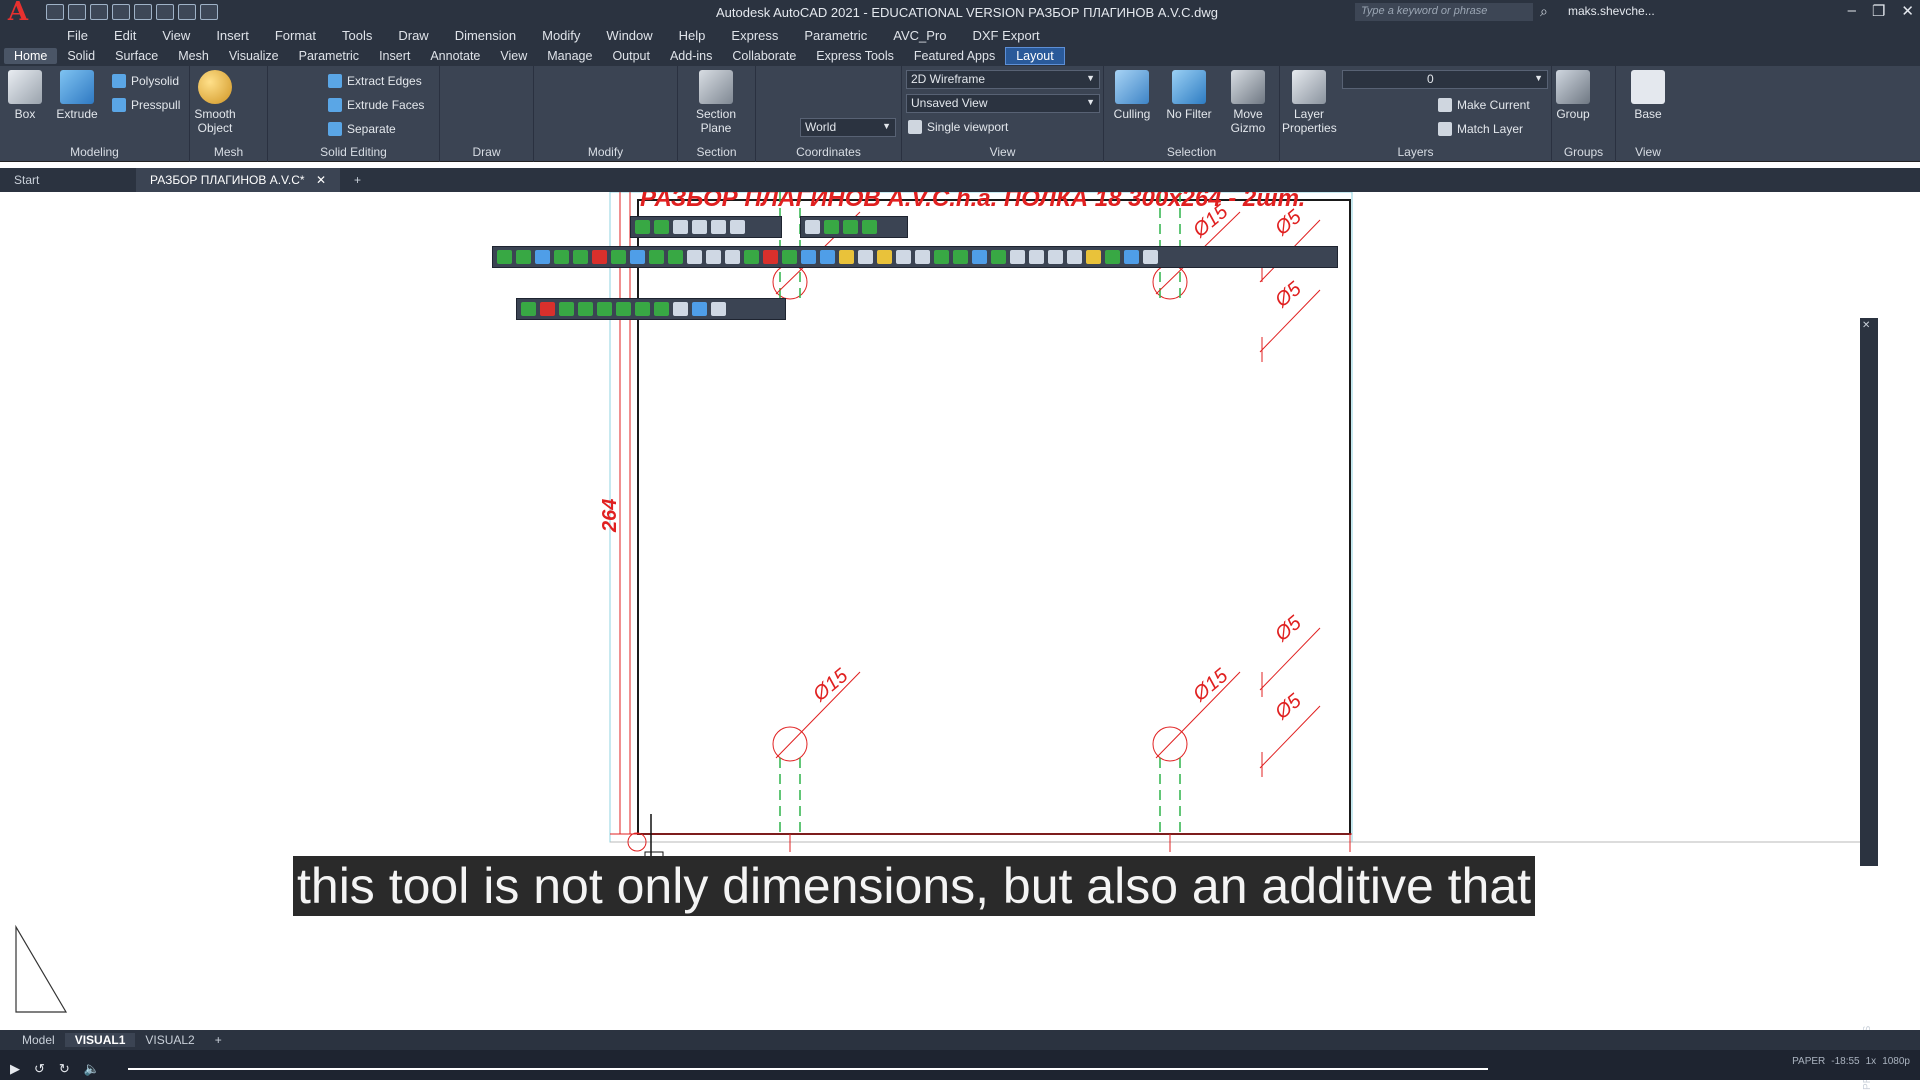 Image resolution: width=1920 pixels, height=1090 pixels. I want to click on video-progress-bar, so click(808, 1069).